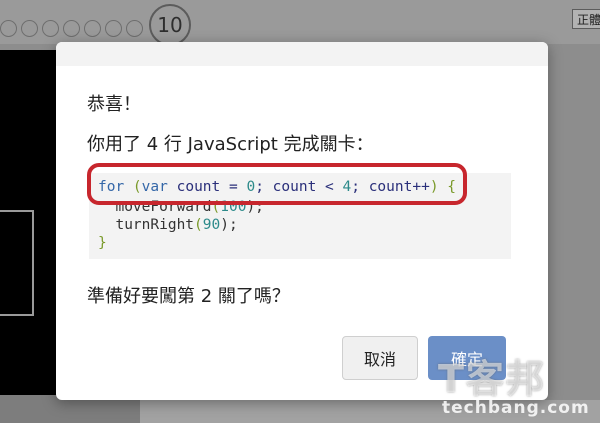 The width and height of the screenshot is (600, 423). I want to click on level-progress: 10, so click(95, 25).